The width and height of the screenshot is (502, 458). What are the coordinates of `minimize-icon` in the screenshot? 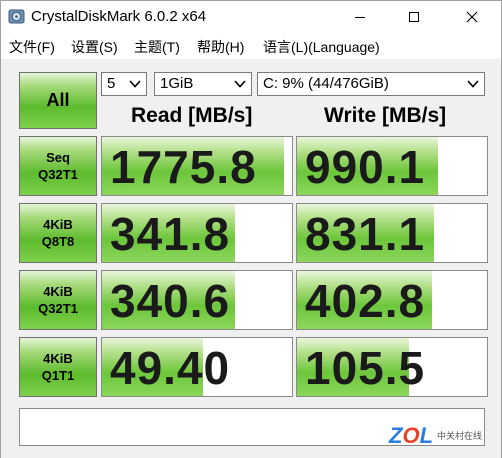 It's located at (360, 17).